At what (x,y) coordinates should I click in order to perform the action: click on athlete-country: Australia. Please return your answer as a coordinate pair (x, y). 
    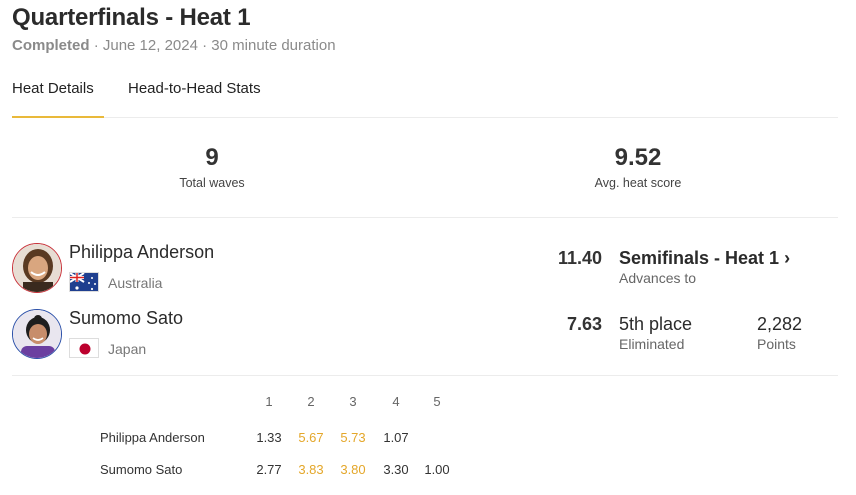
    Looking at the image, I should click on (135, 283).